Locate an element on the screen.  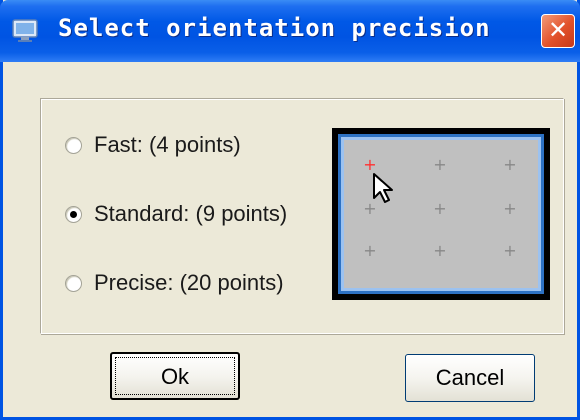
preview-grid: + + + + + + + + + is located at coordinates (439, 207).